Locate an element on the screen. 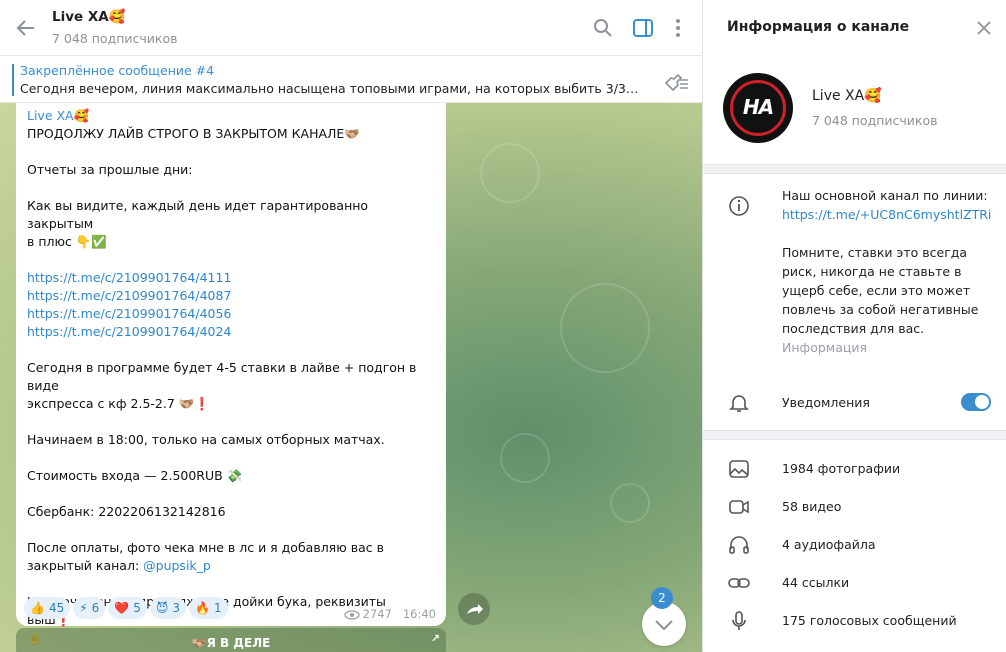  bell-icon is located at coordinates (739, 403).